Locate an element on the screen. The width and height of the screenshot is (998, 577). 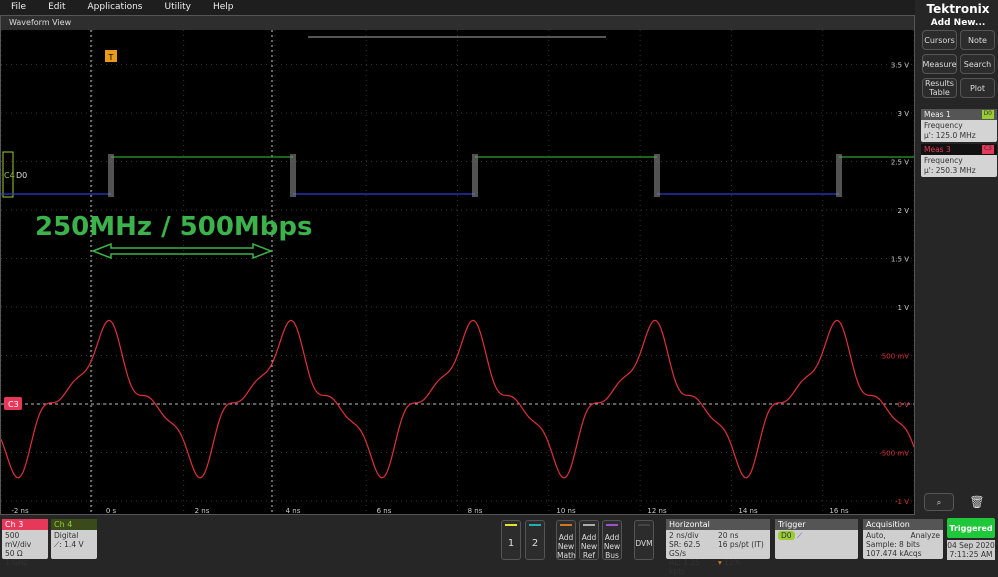
y-axis-label: 2 V is located at coordinates (904, 211).